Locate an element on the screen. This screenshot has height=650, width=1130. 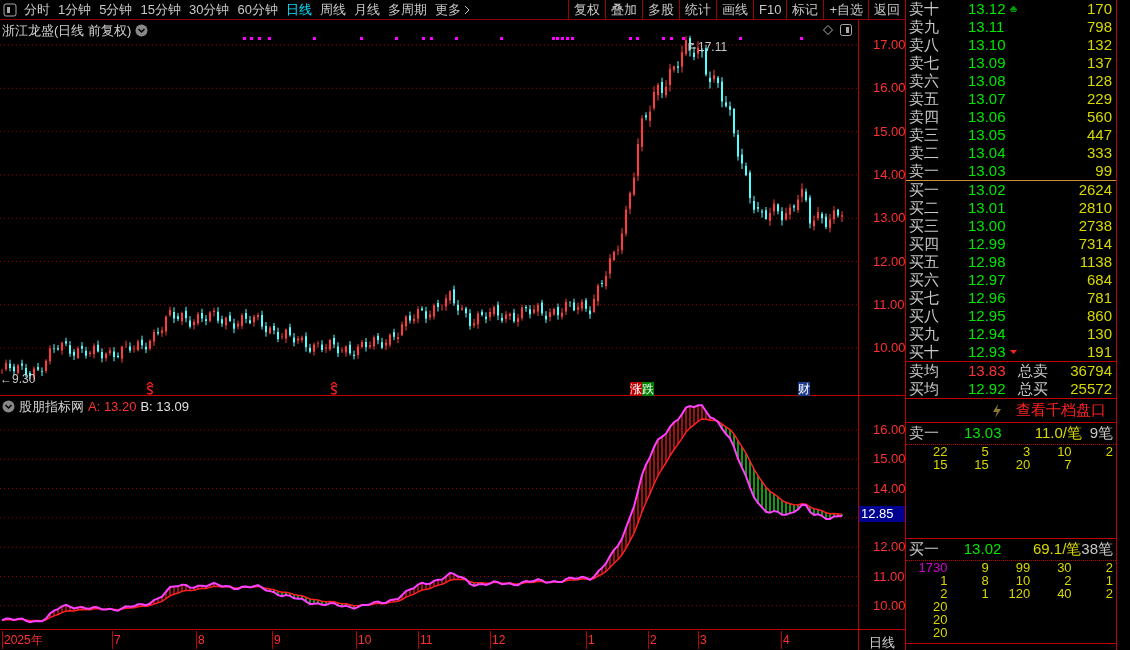
diamond-icon is located at coordinates (828, 30).